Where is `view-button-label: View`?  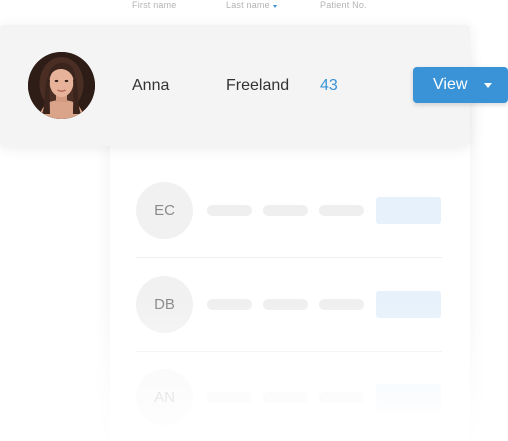
view-button-label: View is located at coordinates (450, 84).